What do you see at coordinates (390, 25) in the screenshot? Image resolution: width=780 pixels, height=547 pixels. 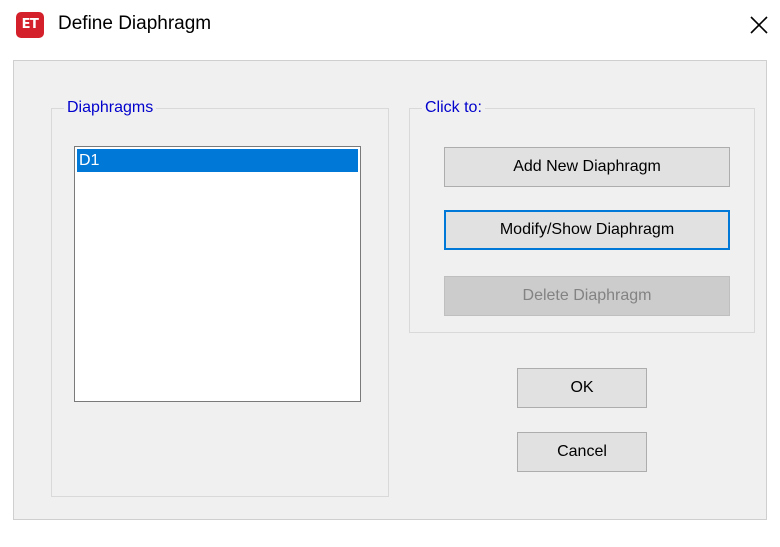 I see `title-bar: ET Define Diaphragm` at bounding box center [390, 25].